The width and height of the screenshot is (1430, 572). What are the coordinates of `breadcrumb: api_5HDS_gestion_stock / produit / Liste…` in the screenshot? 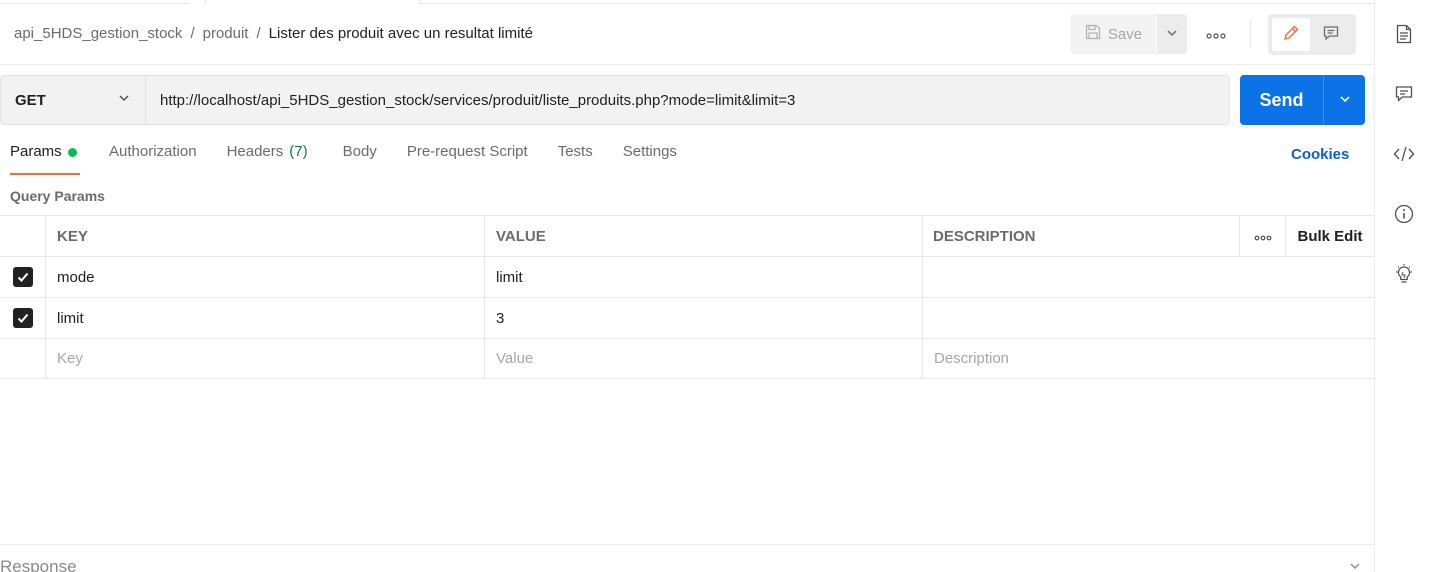 It's located at (273, 33).